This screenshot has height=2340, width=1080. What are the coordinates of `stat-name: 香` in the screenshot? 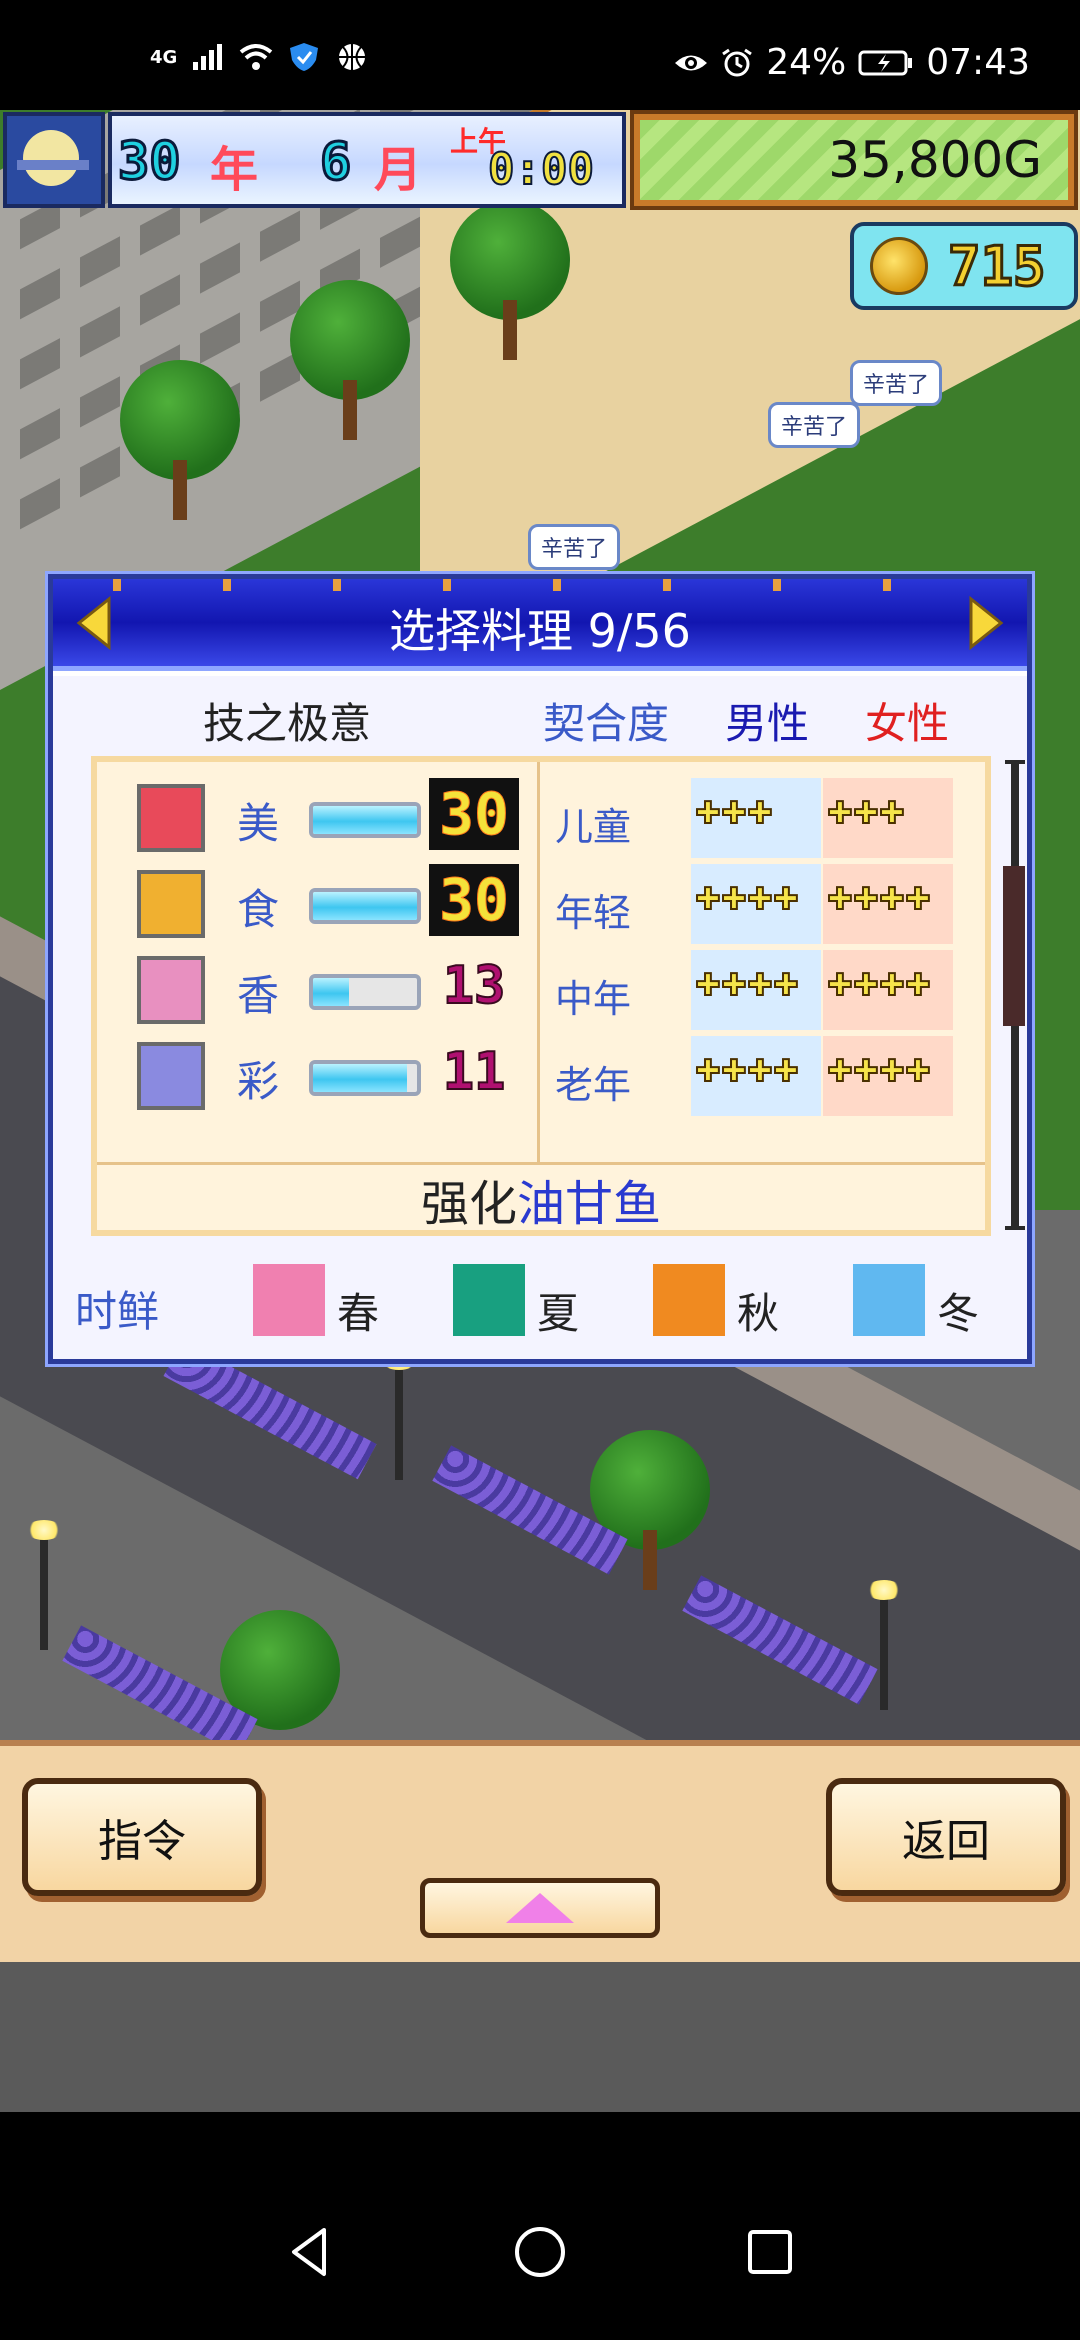 It's located at (258, 995).